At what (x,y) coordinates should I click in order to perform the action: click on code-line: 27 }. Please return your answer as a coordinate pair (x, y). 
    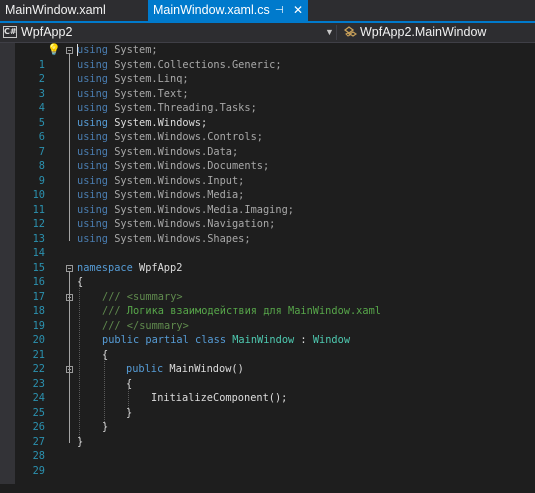
    Looking at the image, I should click on (267, 434).